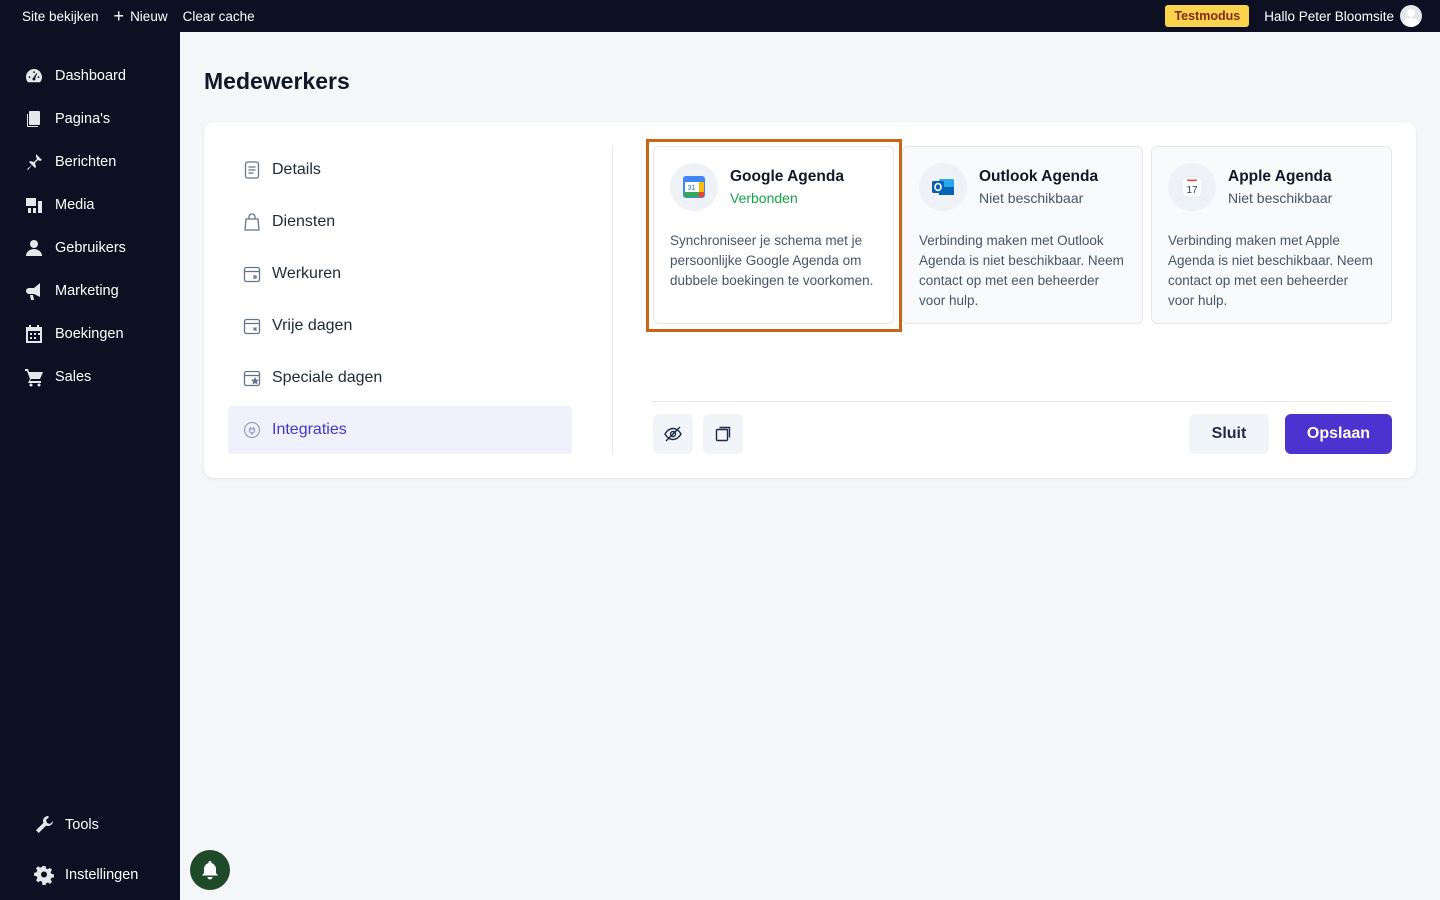 Image resolution: width=1440 pixels, height=900 pixels. Describe the element at coordinates (764, 198) in the screenshot. I see `integration-status: Verbonden` at that location.